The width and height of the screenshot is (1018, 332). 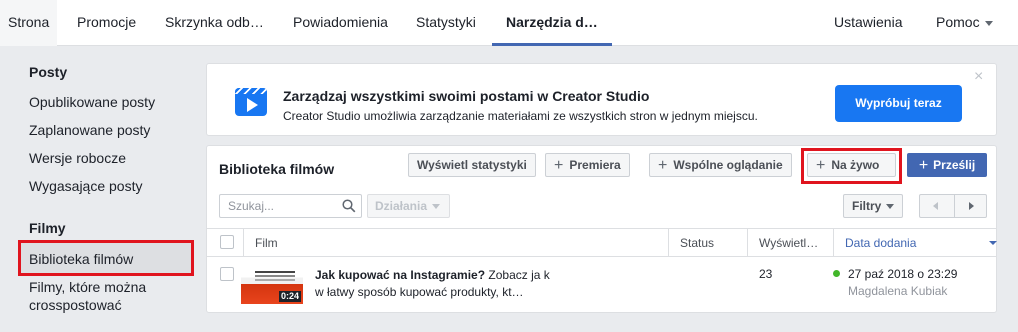 What do you see at coordinates (114, 296) in the screenshot?
I see `sidebar-item-crosspostable-videos: Filmy, które można crosspostować` at bounding box center [114, 296].